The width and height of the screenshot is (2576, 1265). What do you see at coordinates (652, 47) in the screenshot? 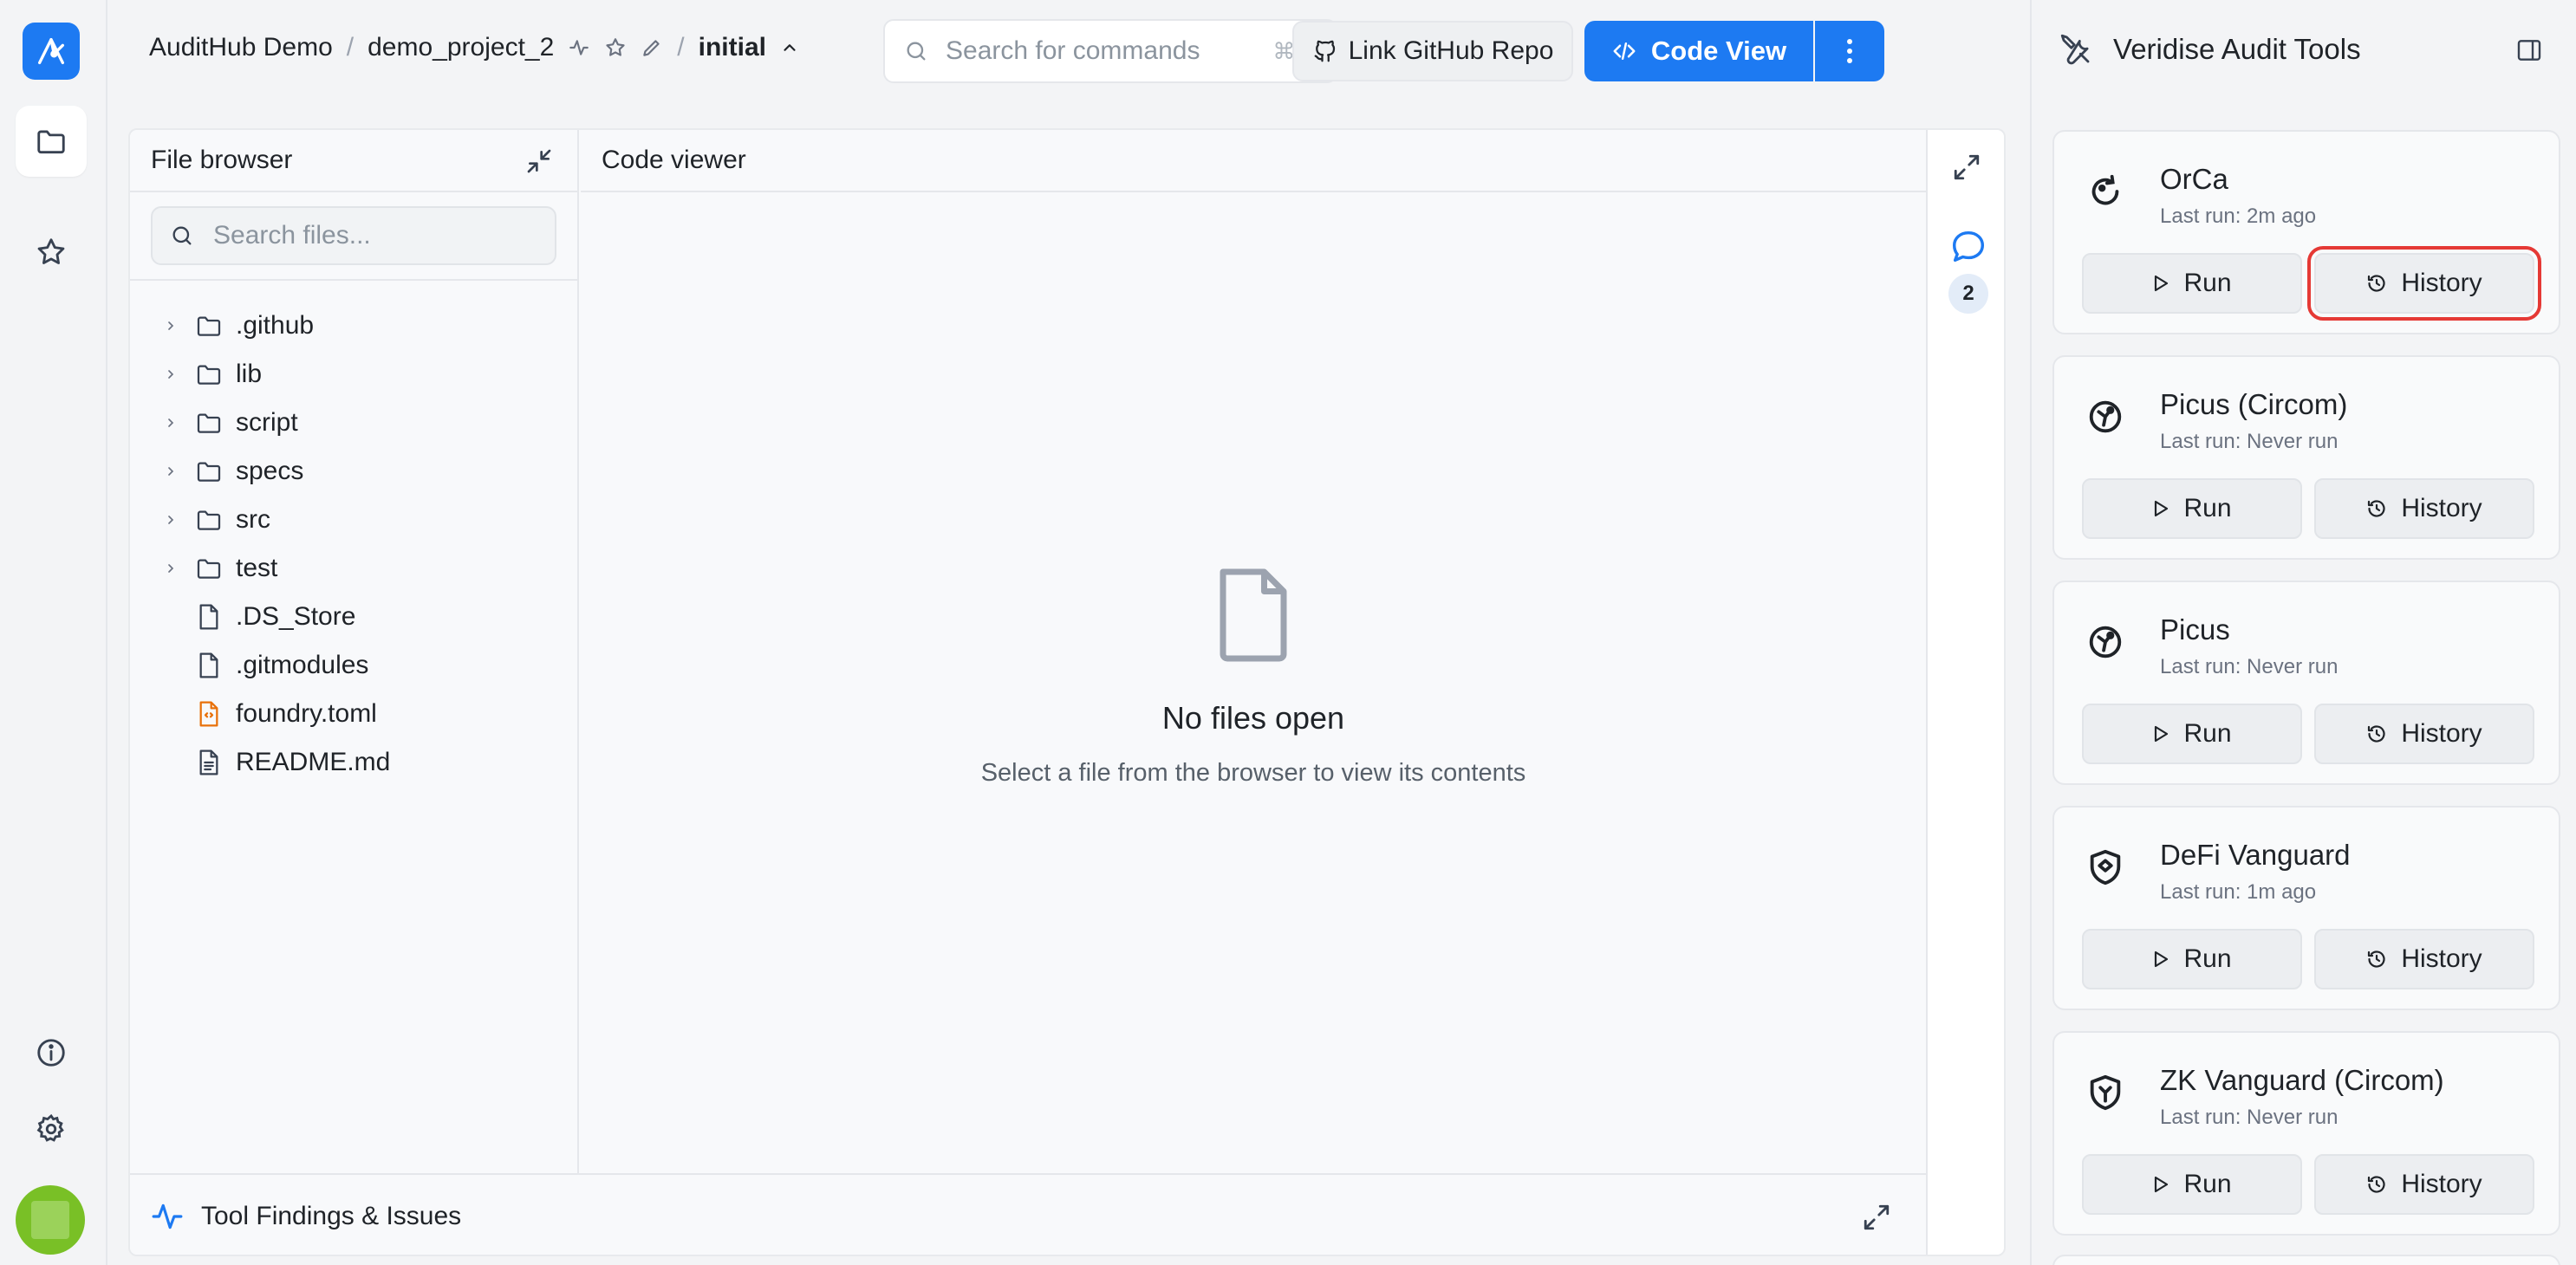
I see `pencil-icon` at bounding box center [652, 47].